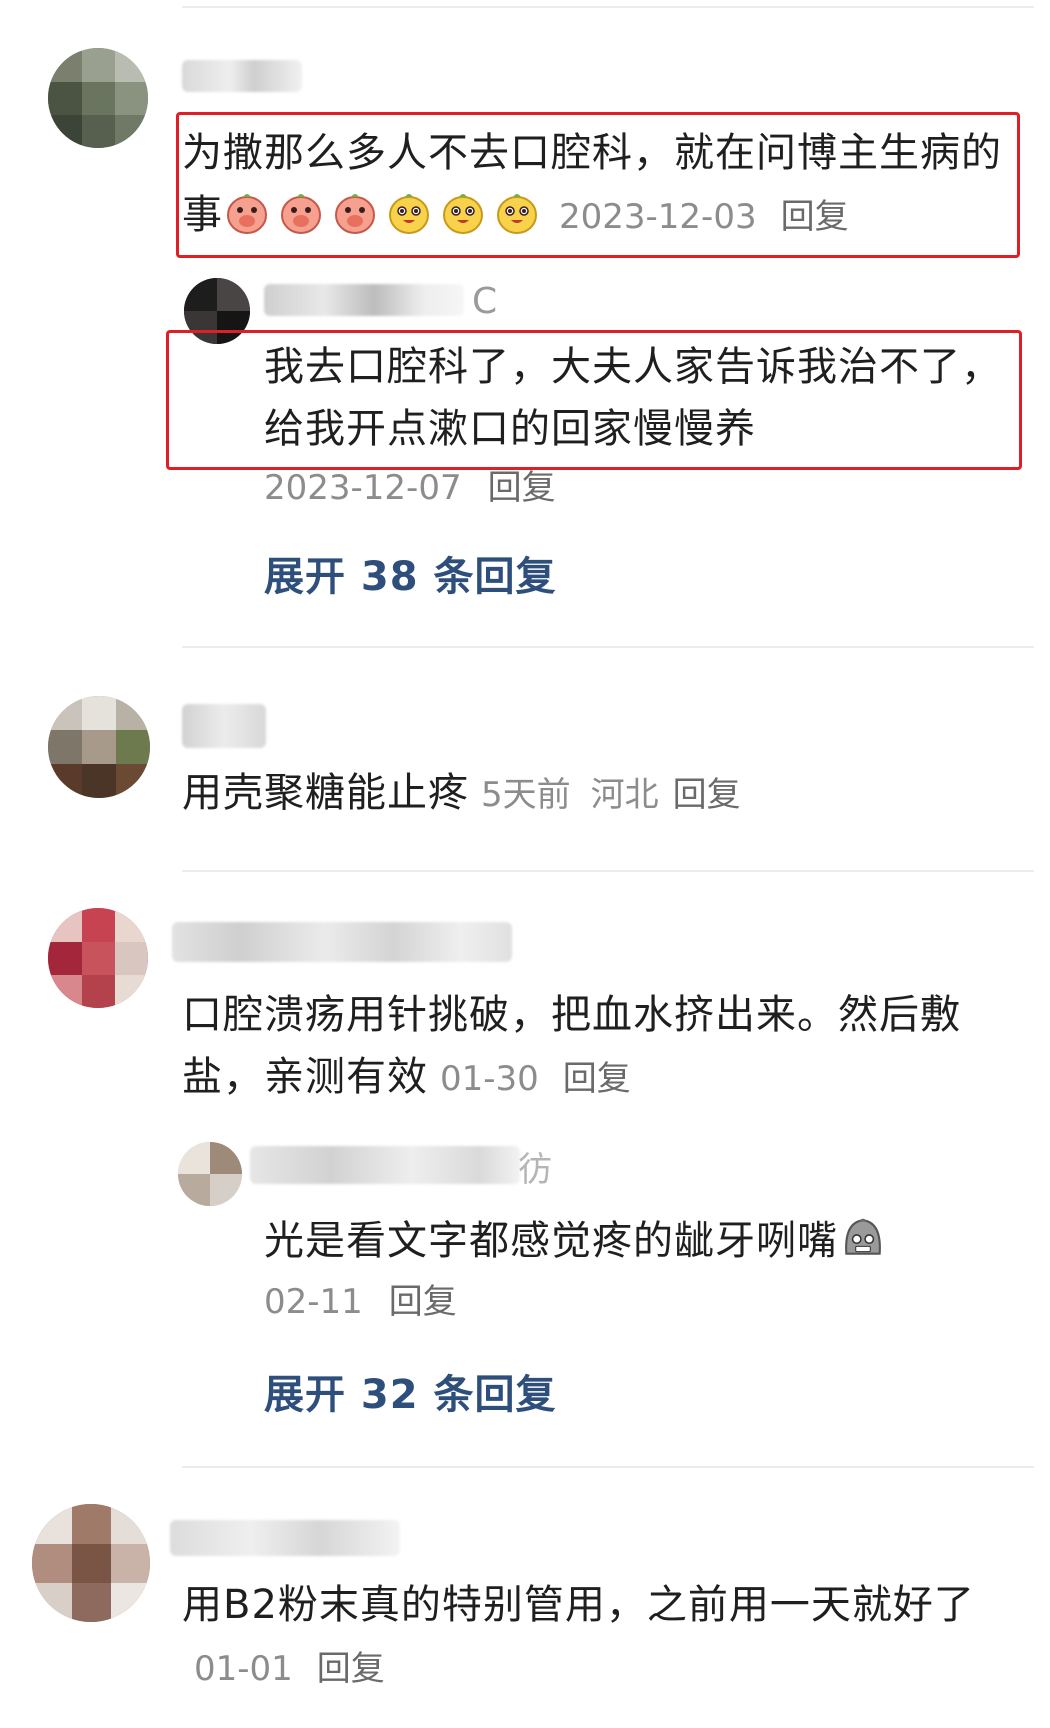 The image size is (1050, 1728). Describe the element at coordinates (243, 1669) in the screenshot. I see `comment-time: 01-01` at that location.